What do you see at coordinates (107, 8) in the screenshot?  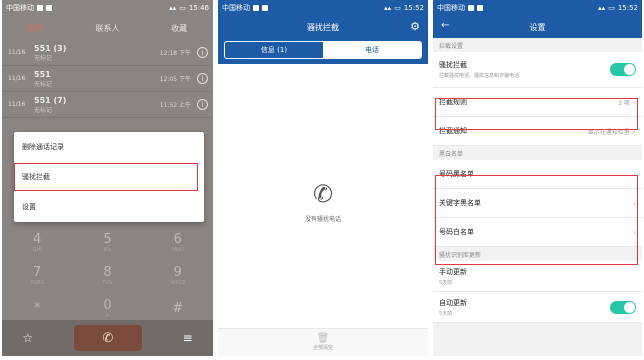 I see `status-bar: 中国移动 ▴▴ ▭ 15:46` at bounding box center [107, 8].